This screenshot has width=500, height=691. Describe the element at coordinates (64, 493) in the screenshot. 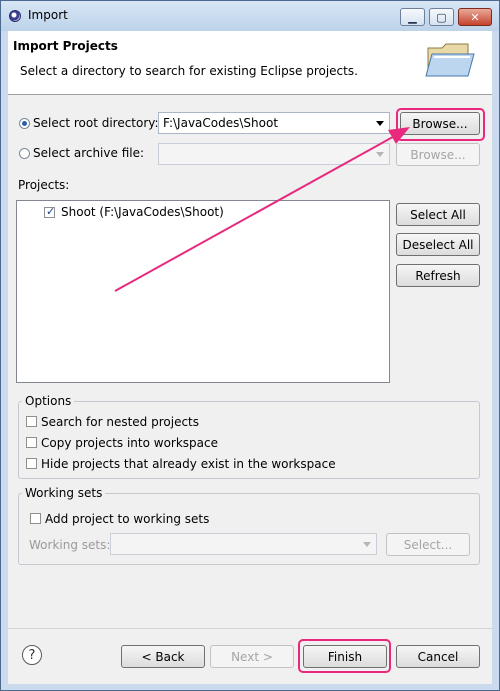

I see `working-sets-title: Working sets` at that location.